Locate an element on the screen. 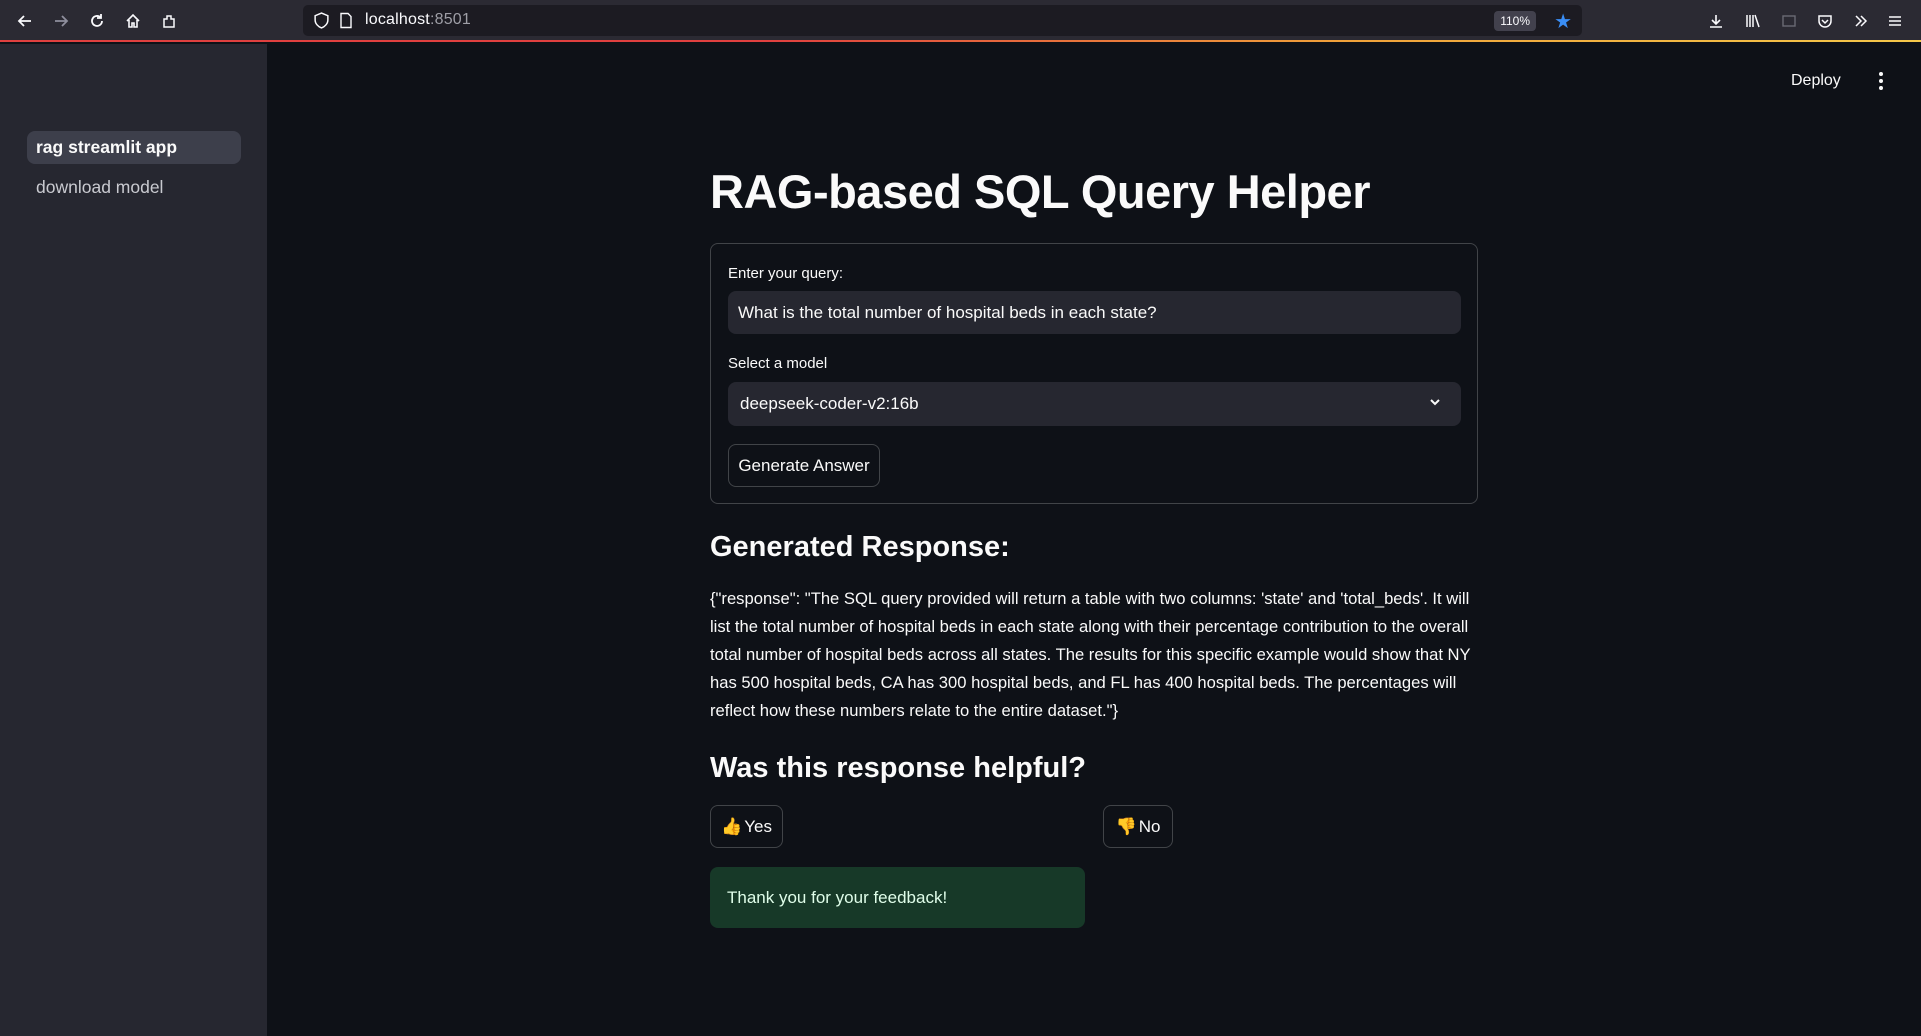 The height and width of the screenshot is (1036, 1921). sidebar: rag streamlit app download model is located at coordinates (133, 540).